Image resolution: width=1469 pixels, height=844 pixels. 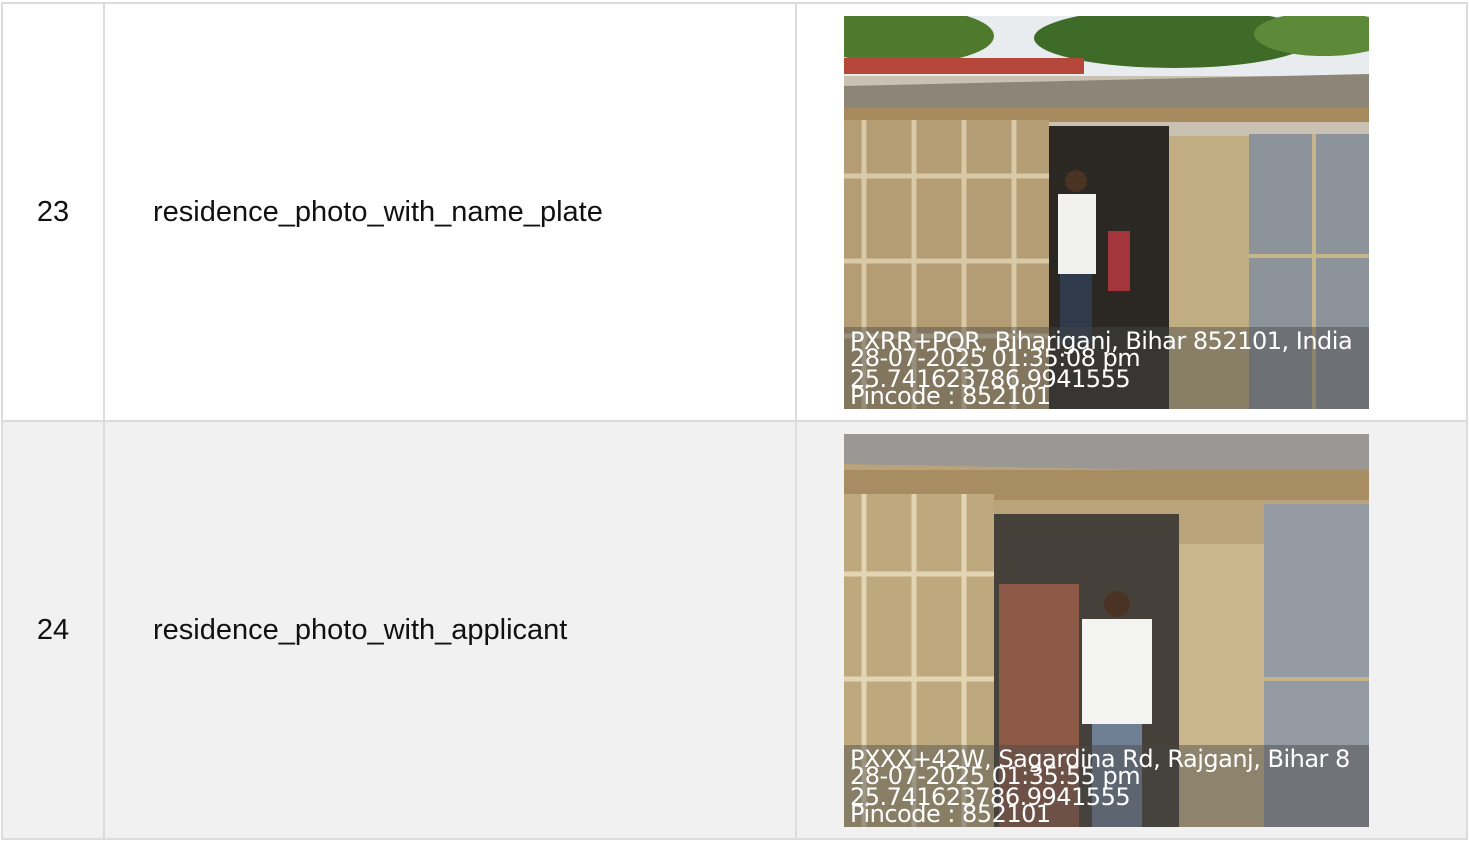 What do you see at coordinates (53, 212) in the screenshot?
I see `row-number: 23` at bounding box center [53, 212].